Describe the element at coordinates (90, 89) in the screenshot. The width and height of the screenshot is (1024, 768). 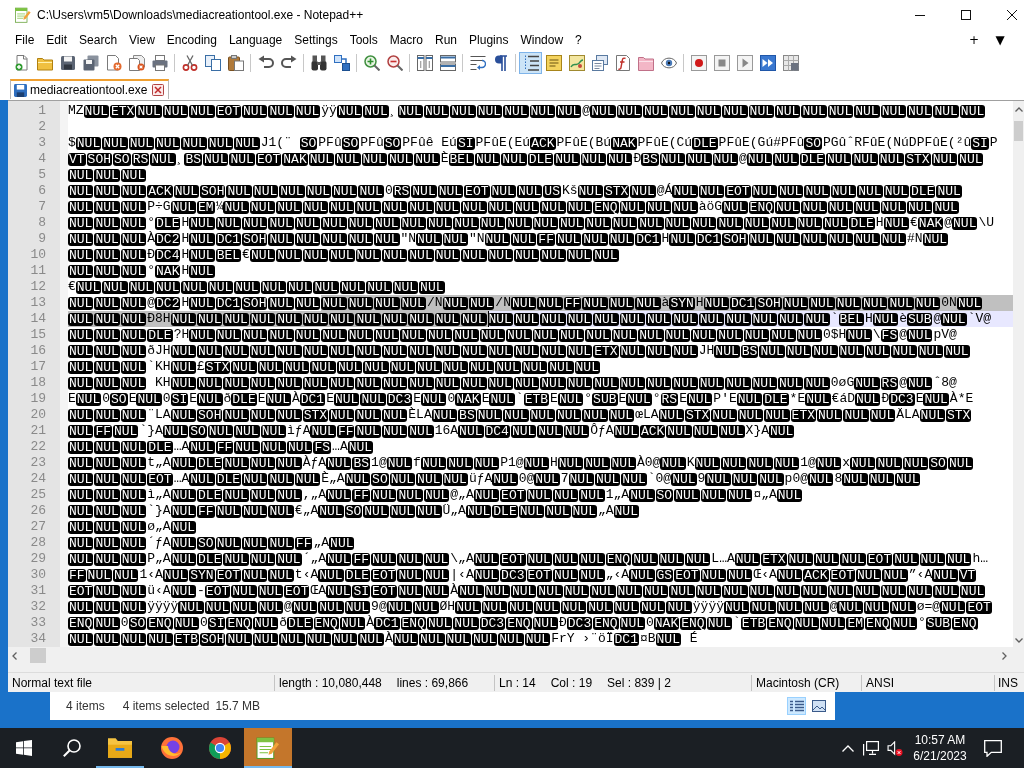
I see `document-tab: mediacreationtool.exe` at that location.